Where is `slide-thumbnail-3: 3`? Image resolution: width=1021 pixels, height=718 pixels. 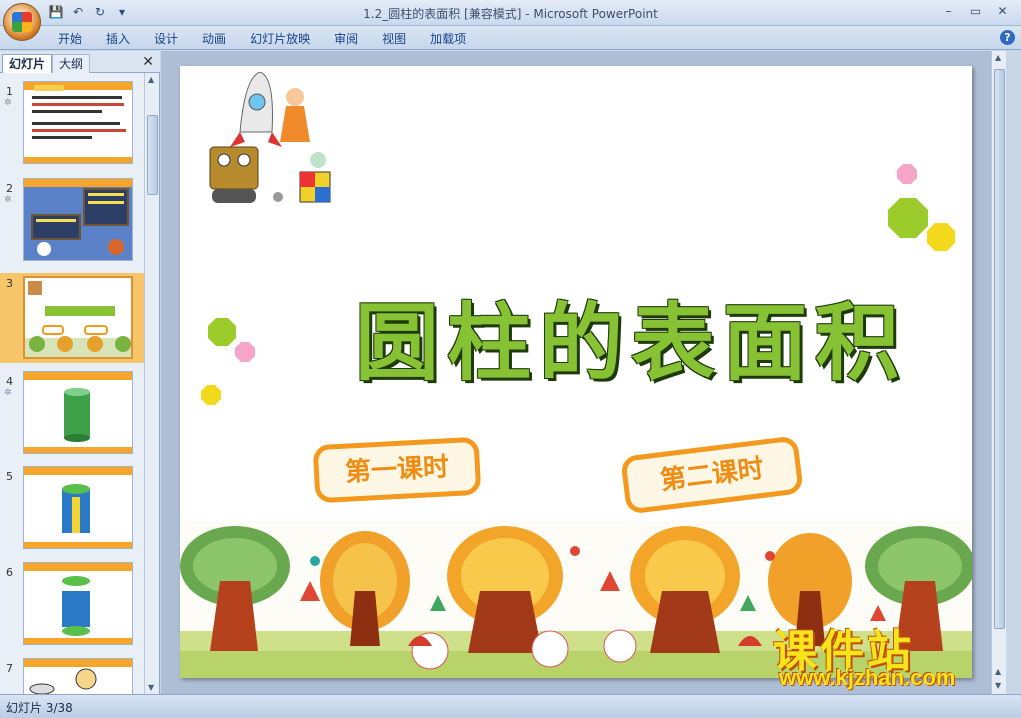
slide-thumbnail-3: 3 is located at coordinates (72, 318).